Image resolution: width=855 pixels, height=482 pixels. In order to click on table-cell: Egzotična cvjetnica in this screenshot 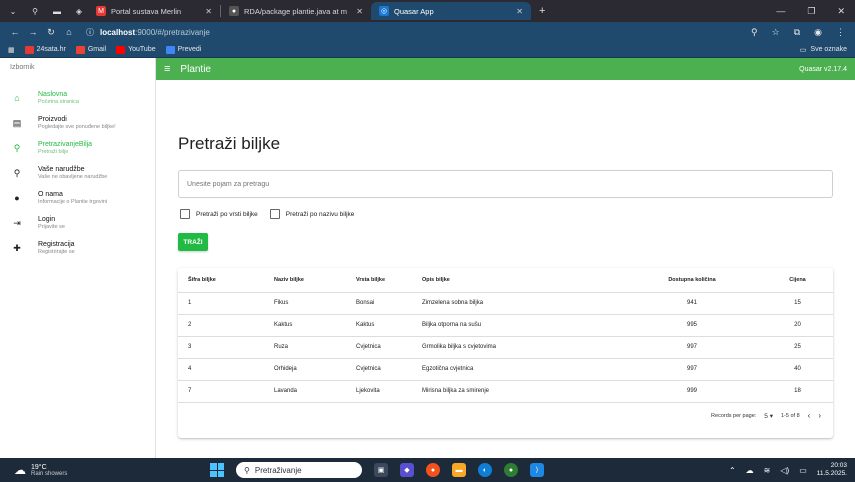, I will do `click(522, 369)`.